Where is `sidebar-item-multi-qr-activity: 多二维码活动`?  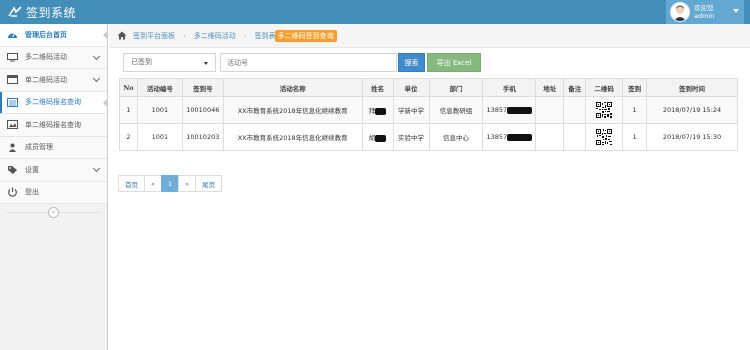 sidebar-item-multi-qr-activity: 多二维码活动 is located at coordinates (53, 57).